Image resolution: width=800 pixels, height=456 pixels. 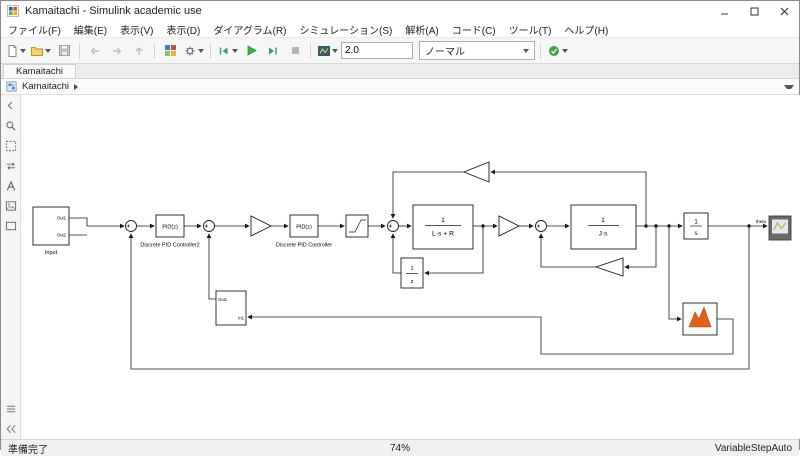 I want to click on sim-time-input, so click(x=377, y=50).